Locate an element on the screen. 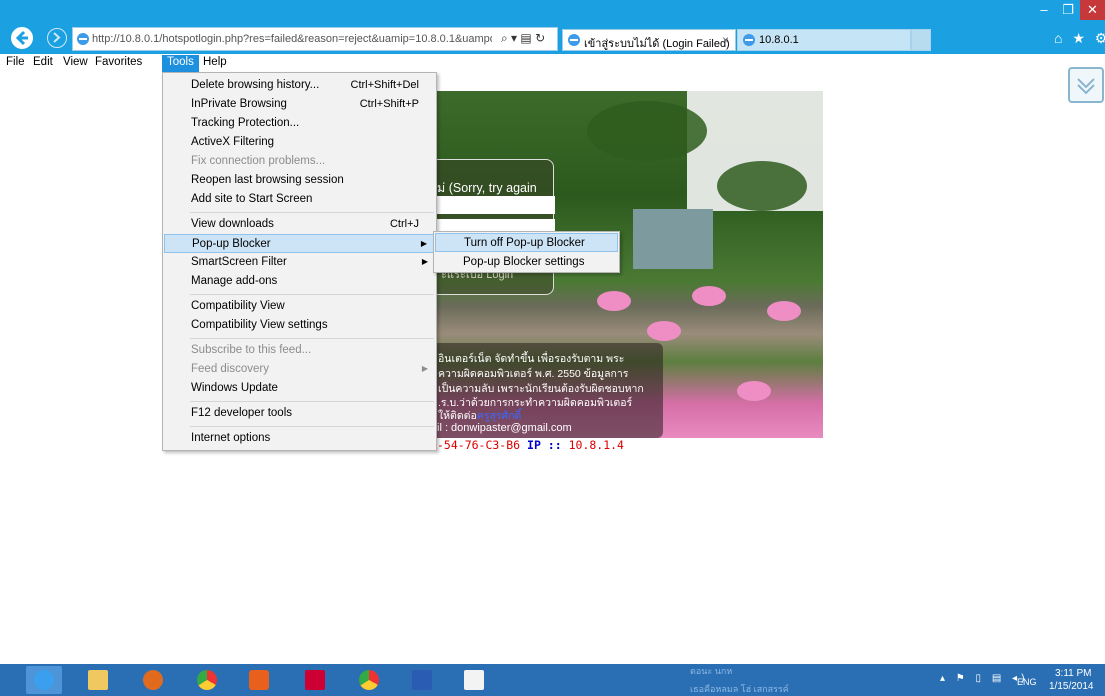  compatibility-view-icon is located at coordinates (1086, 85).